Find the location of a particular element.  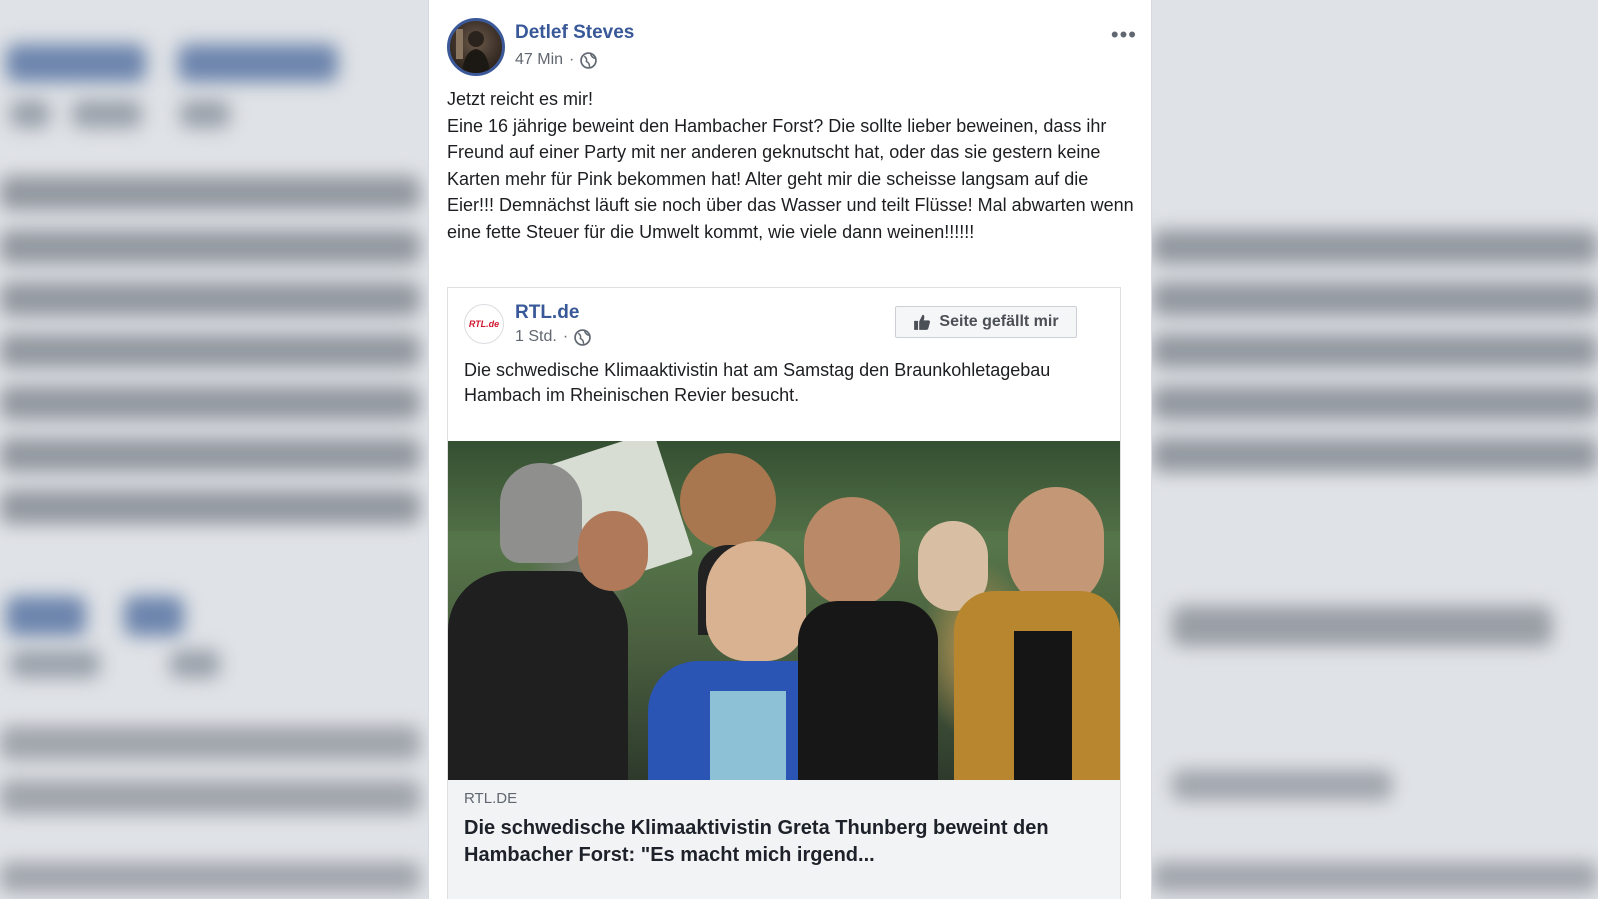

post-meta: 47 Min · is located at coordinates (556, 60).